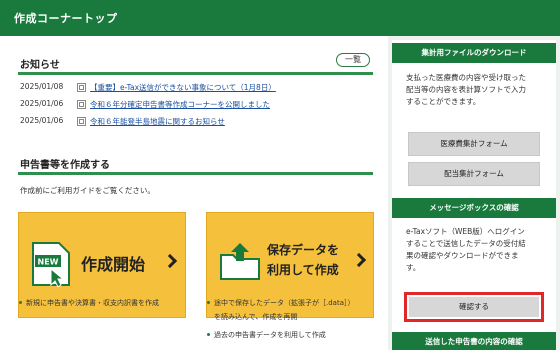  What do you see at coordinates (474, 144) in the screenshot?
I see `medical-expense-form-button: 医療費集計フォーム` at bounding box center [474, 144].